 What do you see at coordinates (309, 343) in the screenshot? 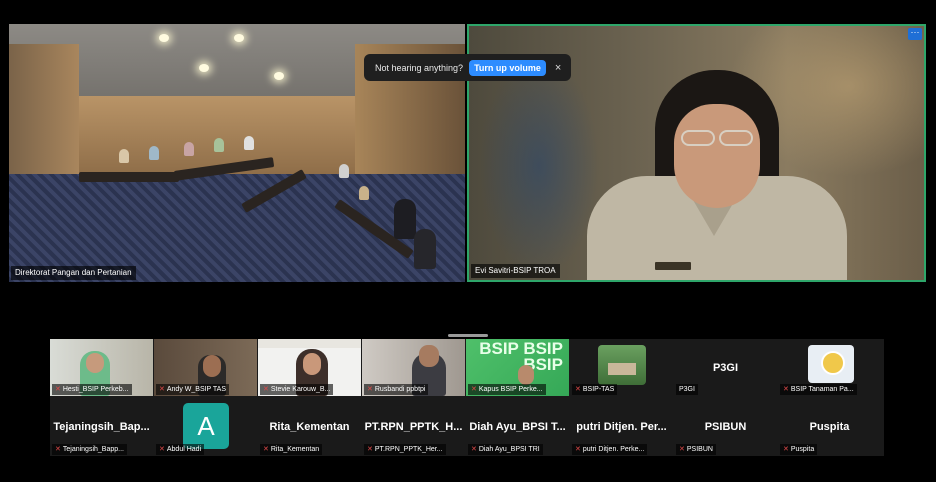
I see `virtual-background-banner` at bounding box center [309, 343].